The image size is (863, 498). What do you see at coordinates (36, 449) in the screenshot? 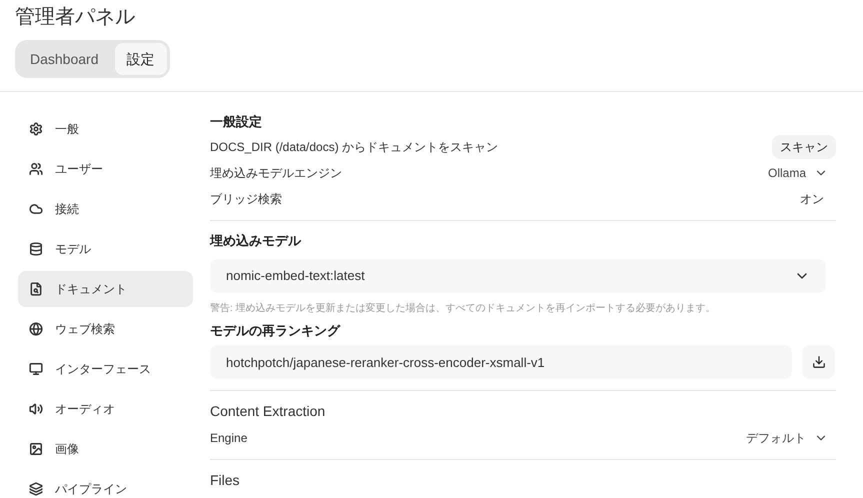
I see `image-icon` at bounding box center [36, 449].